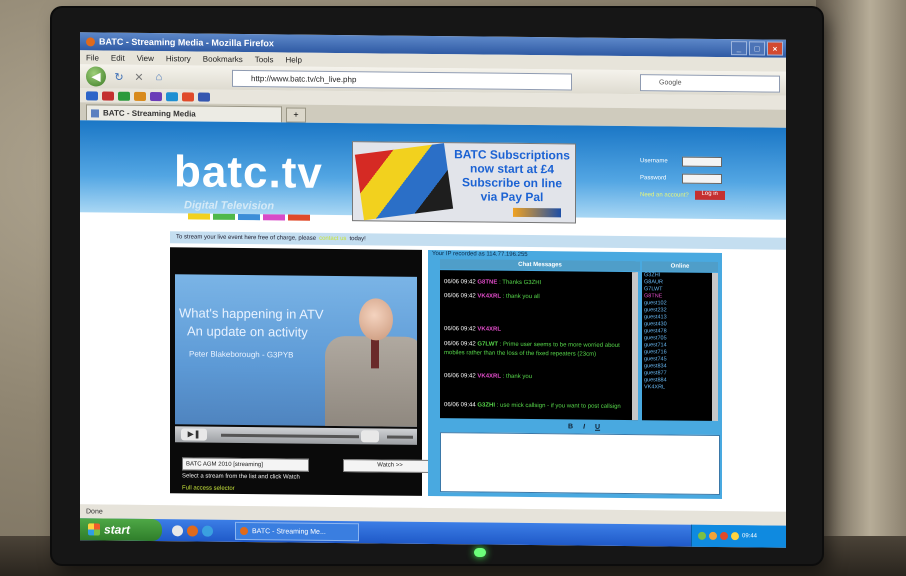 This screenshot has height=576, width=906. I want to click on new-tab-button: +, so click(296, 115).